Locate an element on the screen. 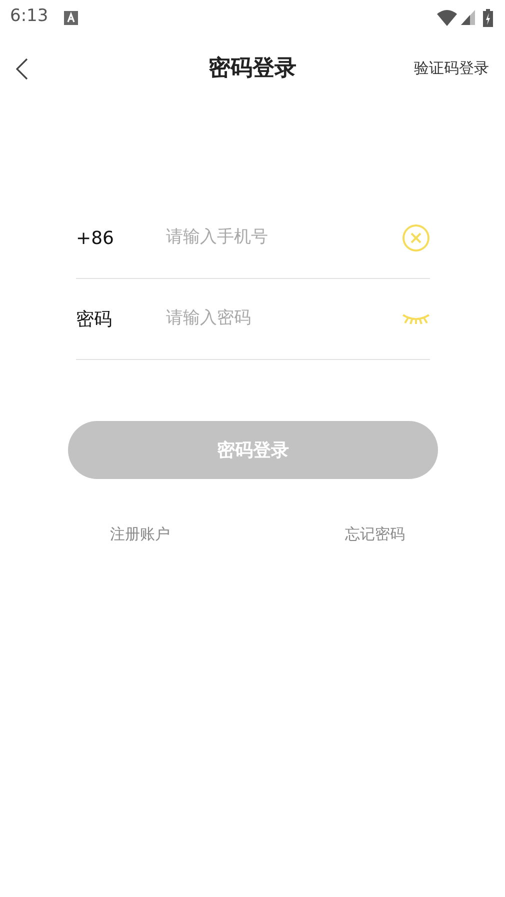 The image size is (505, 897). field-label: 密码 is located at coordinates (94, 320).